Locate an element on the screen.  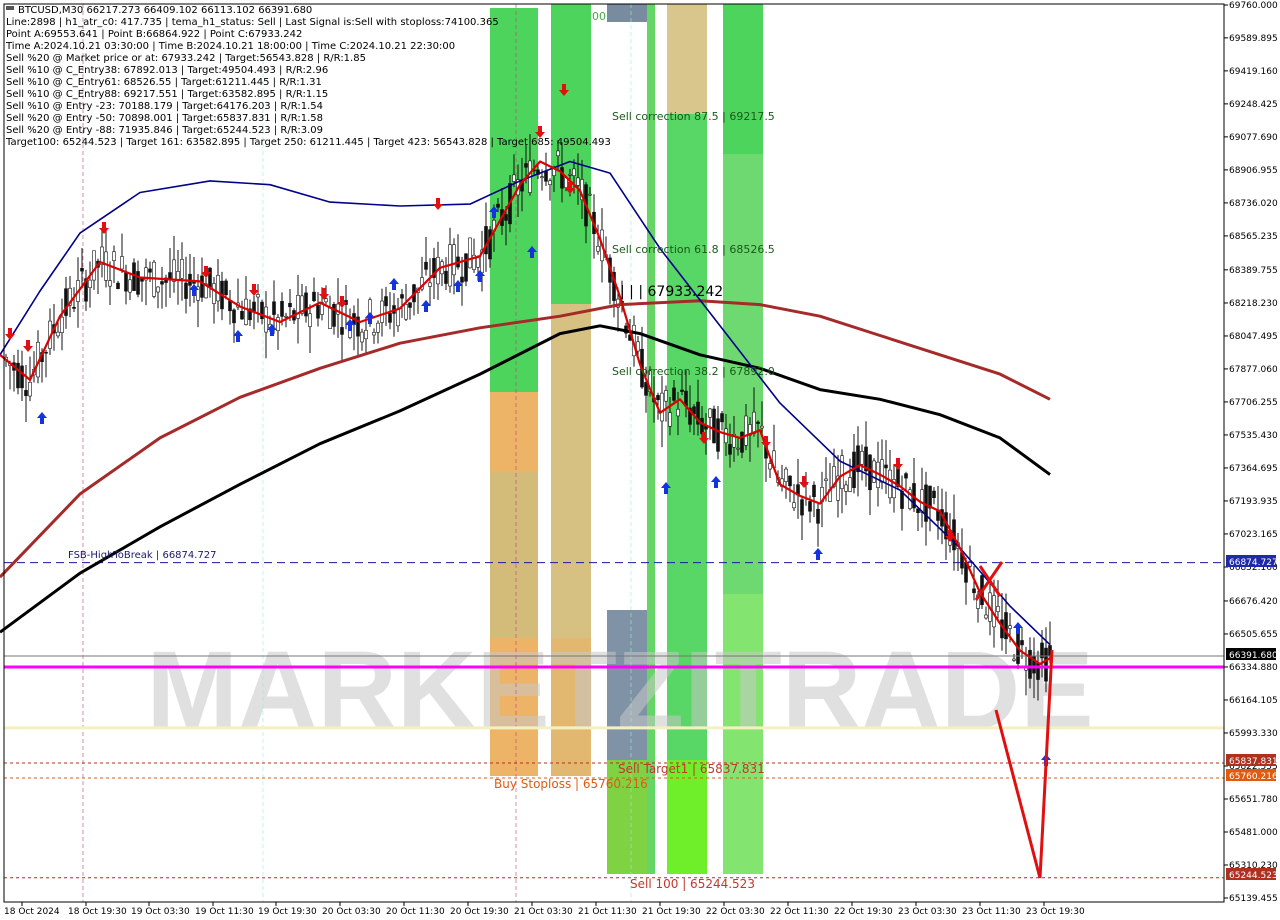
fsb-label: FSB-HighToBreak | 66874.727 is located at coordinates (142, 555).